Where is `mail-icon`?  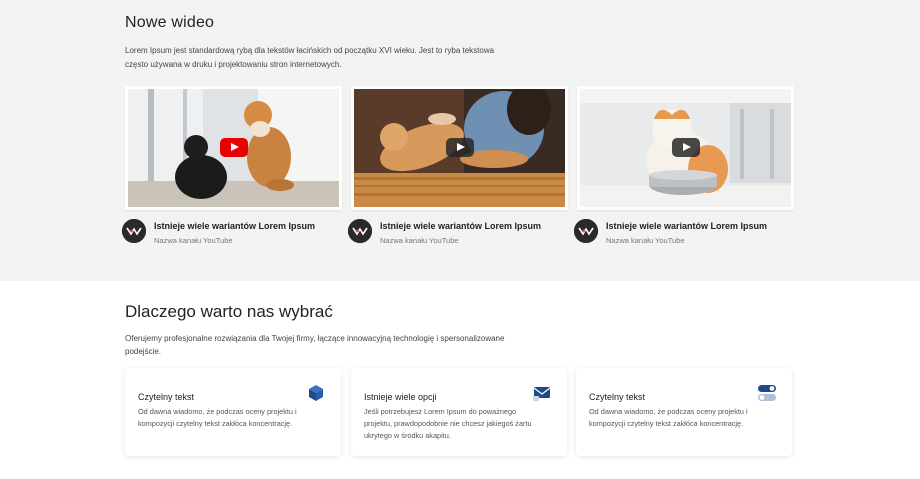 mail-icon is located at coordinates (542, 394).